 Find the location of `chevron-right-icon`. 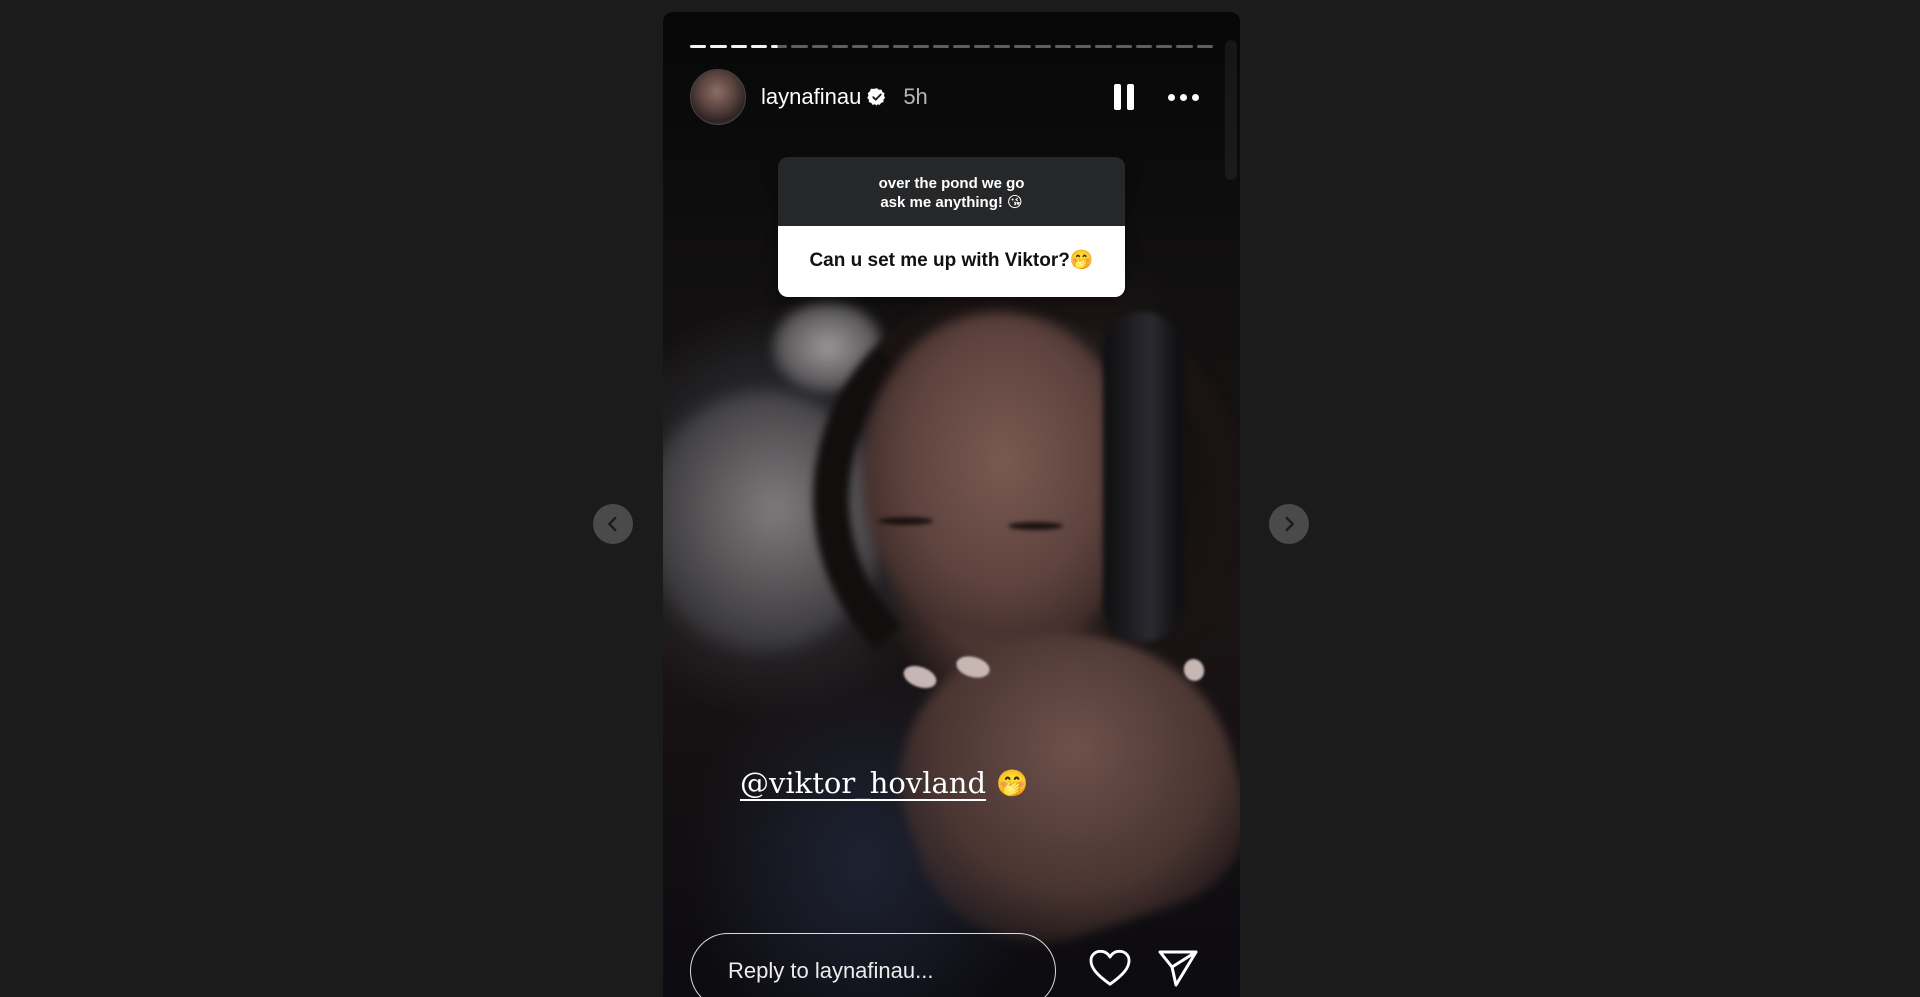

chevron-right-icon is located at coordinates (1289, 524).